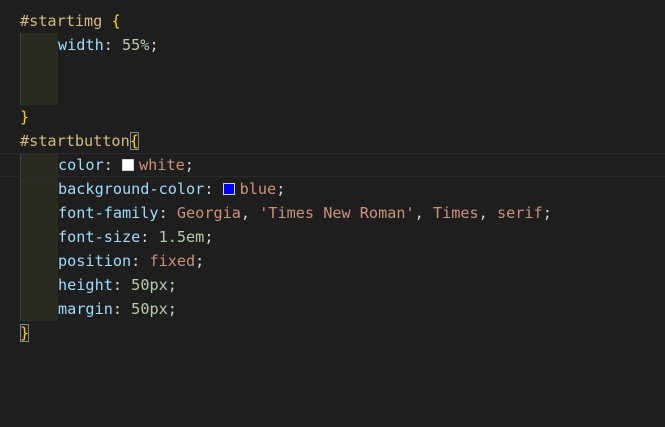 This screenshot has height=427, width=665. What do you see at coordinates (332, 189) in the screenshot?
I see `code-line-8: background-color: blue;` at bounding box center [332, 189].